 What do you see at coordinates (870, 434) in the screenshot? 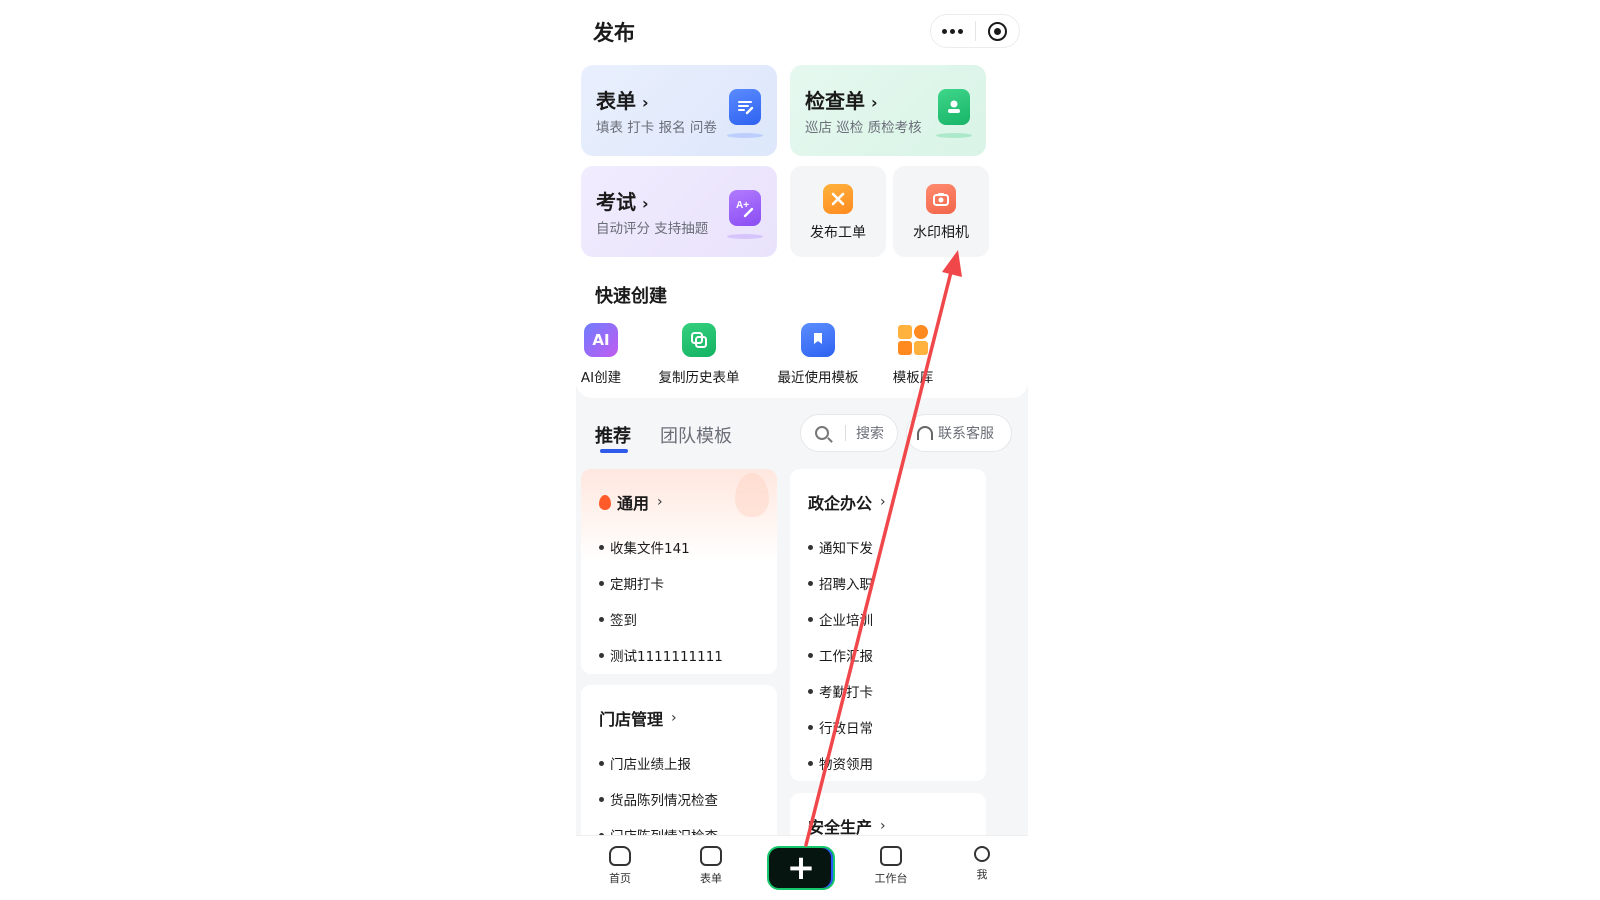
I see `search-label: 搜索` at bounding box center [870, 434].